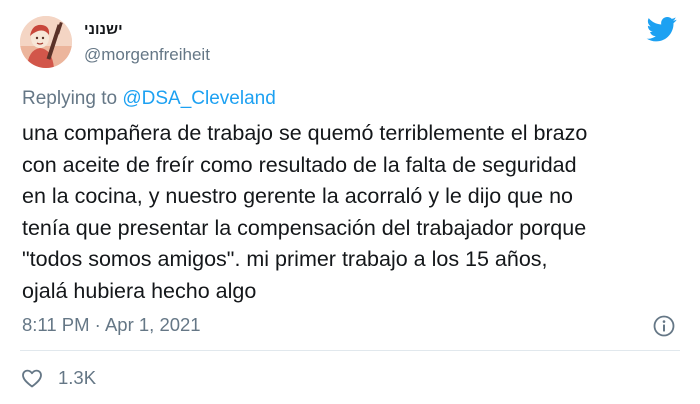  What do you see at coordinates (77, 377) in the screenshot?
I see `like-count: 1.3K` at bounding box center [77, 377].